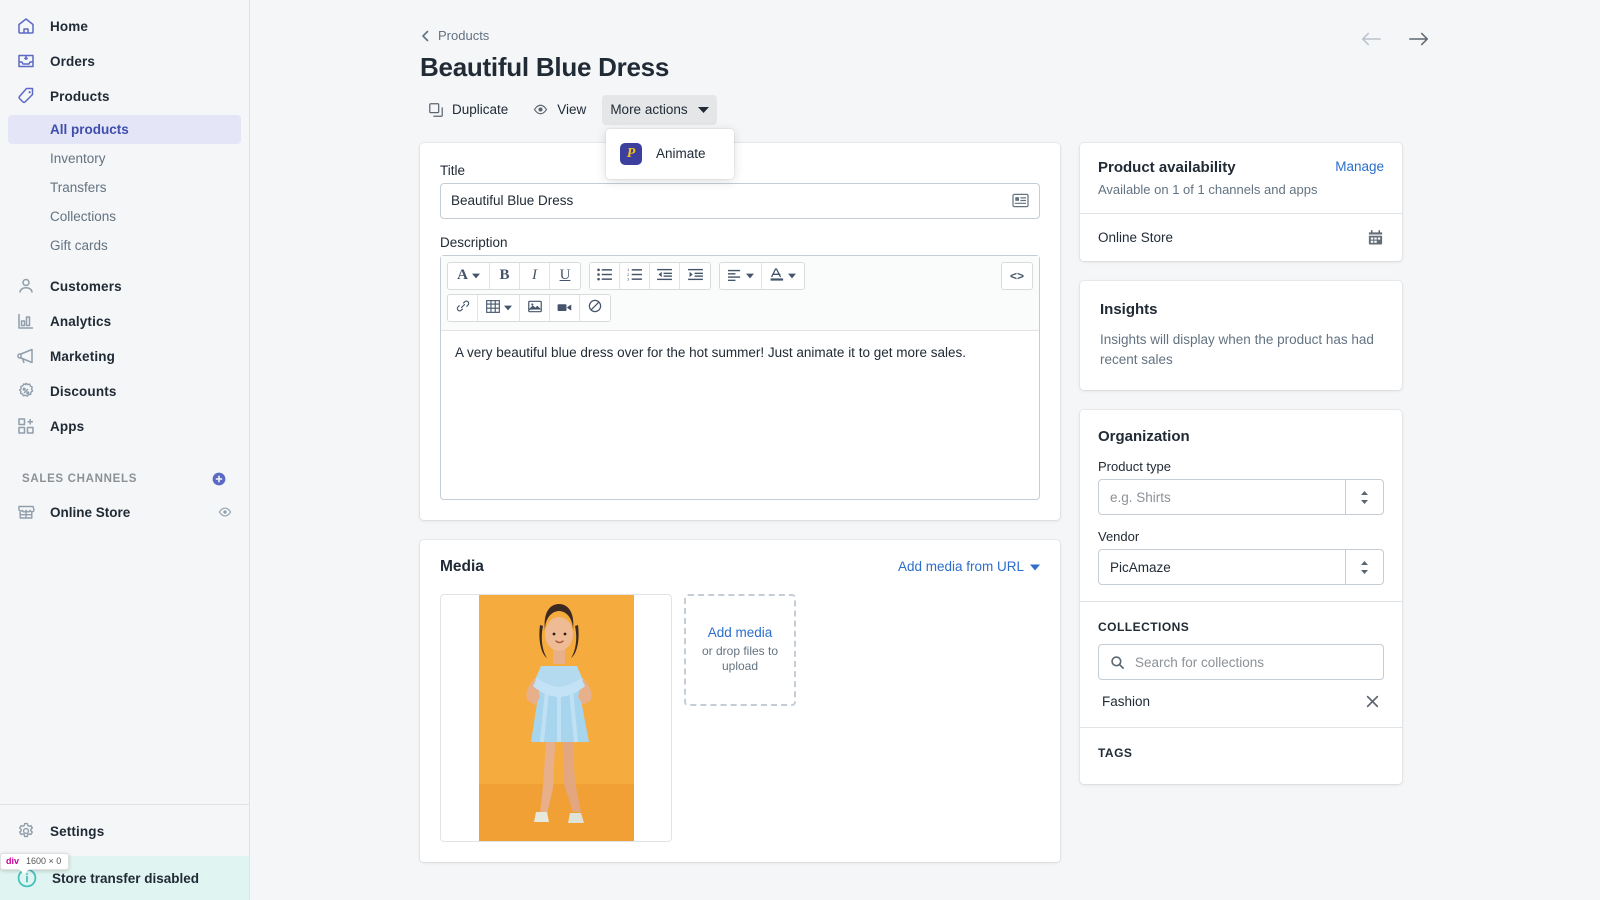 Image resolution: width=1600 pixels, height=900 pixels. I want to click on table-button, so click(499, 307).